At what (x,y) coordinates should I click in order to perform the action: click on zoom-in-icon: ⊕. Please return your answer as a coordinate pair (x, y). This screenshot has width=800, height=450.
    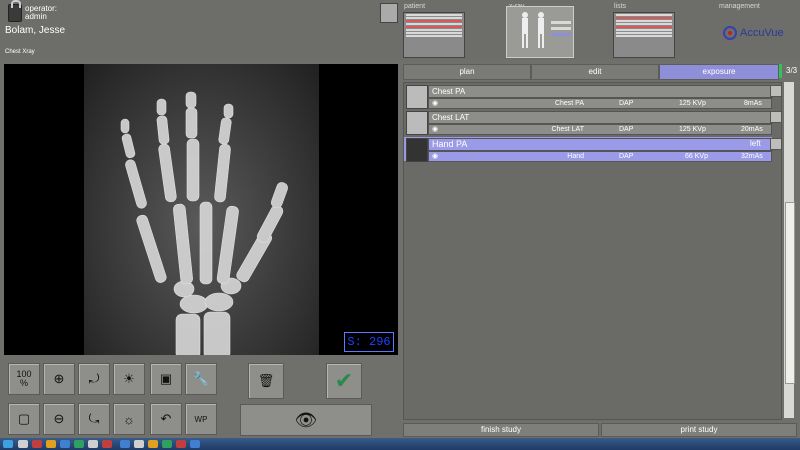
    Looking at the image, I should click on (59, 378).